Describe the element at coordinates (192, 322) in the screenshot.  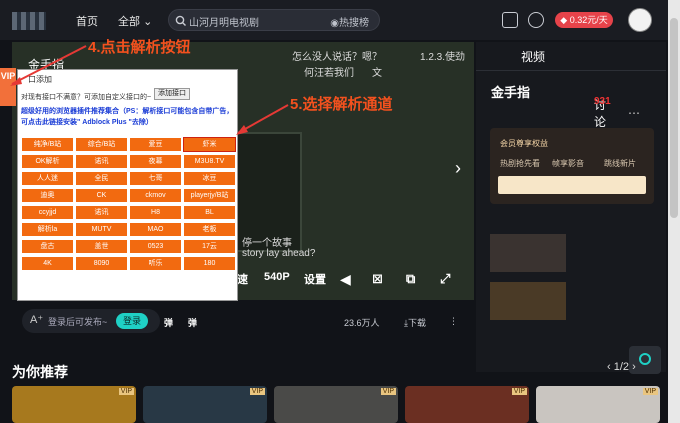
I see `danmaku-settings: 弹` at that location.